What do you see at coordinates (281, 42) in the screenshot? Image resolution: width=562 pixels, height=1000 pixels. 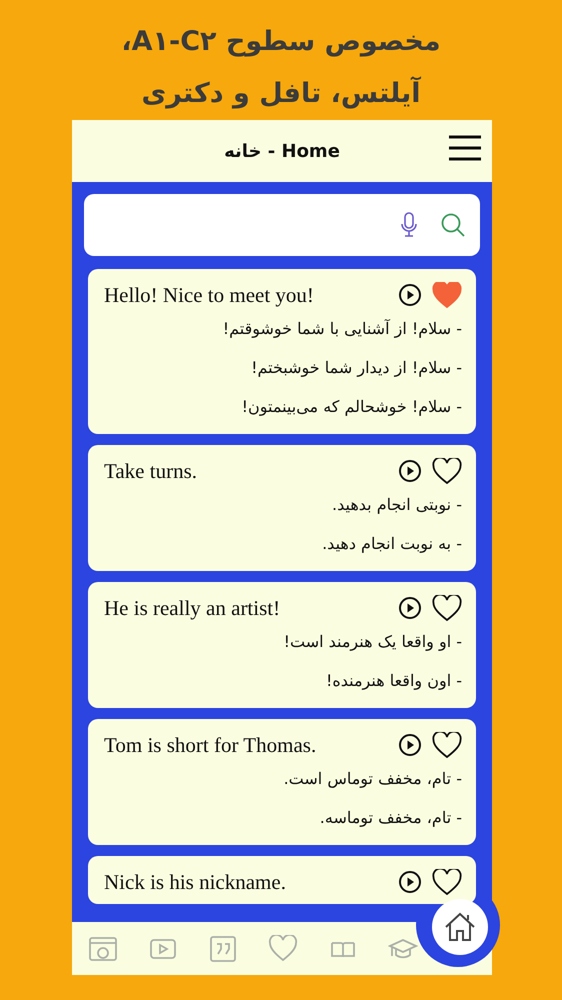 I see `promo-headline: مخصوص سطوح A۱-C۲،` at bounding box center [281, 42].